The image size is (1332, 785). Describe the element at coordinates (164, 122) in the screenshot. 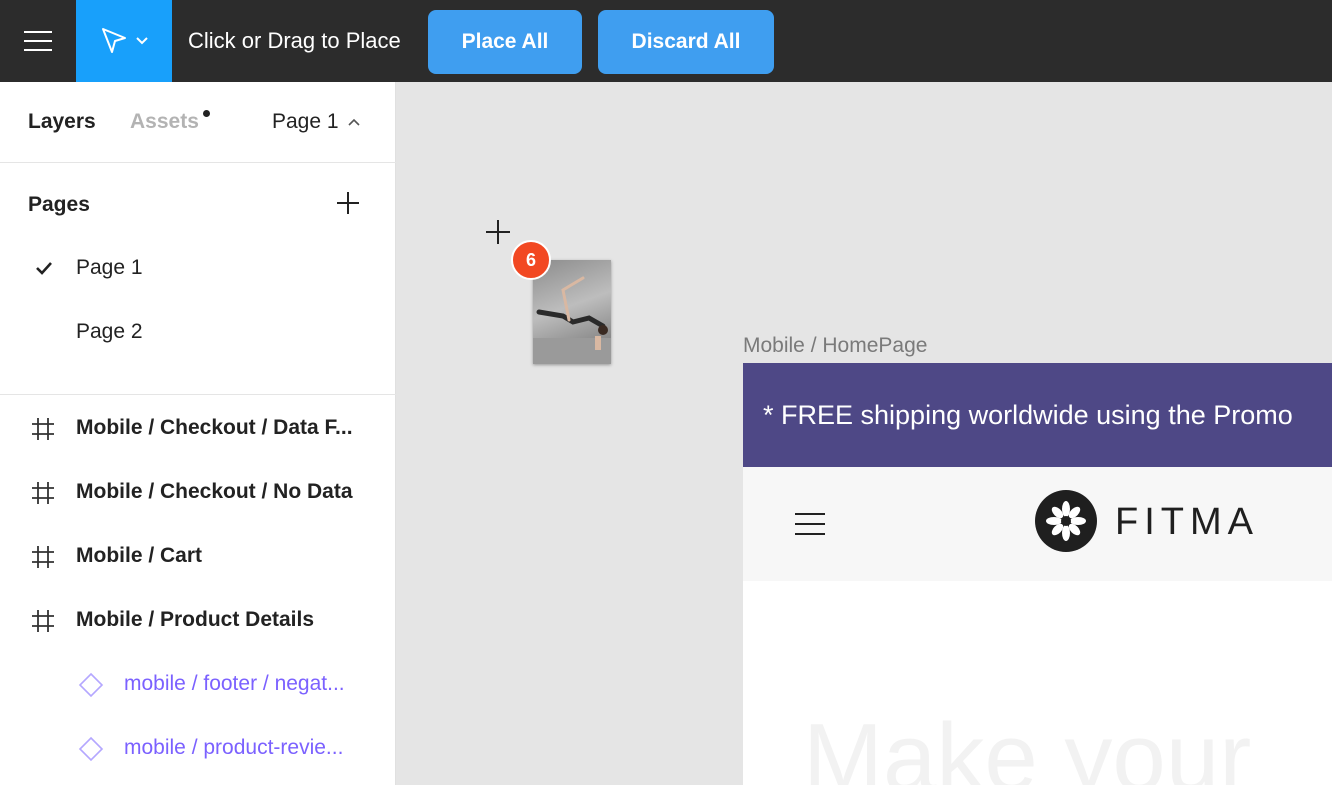

I see `tab-assets: Assets` at that location.